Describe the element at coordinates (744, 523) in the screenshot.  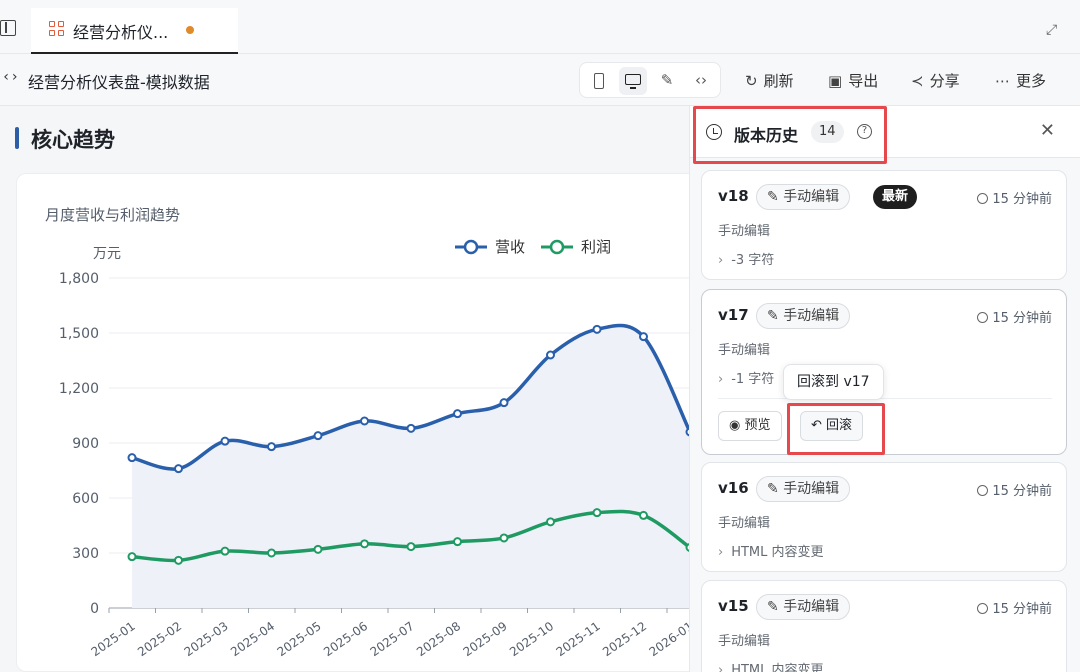
I see `version-description: 手动编辑` at that location.